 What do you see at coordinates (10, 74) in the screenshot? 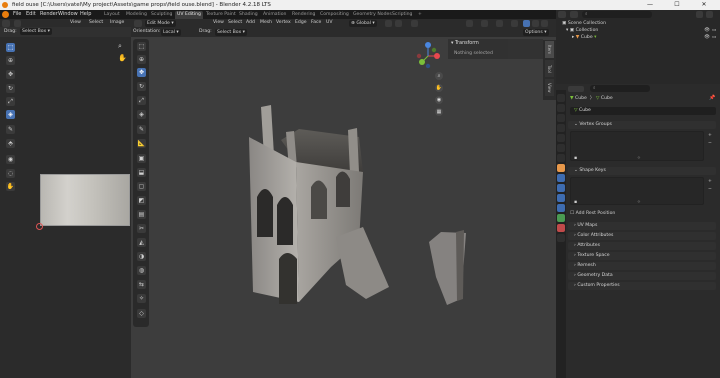
I see `uv-move-tool-icon: ✥` at bounding box center [10, 74].